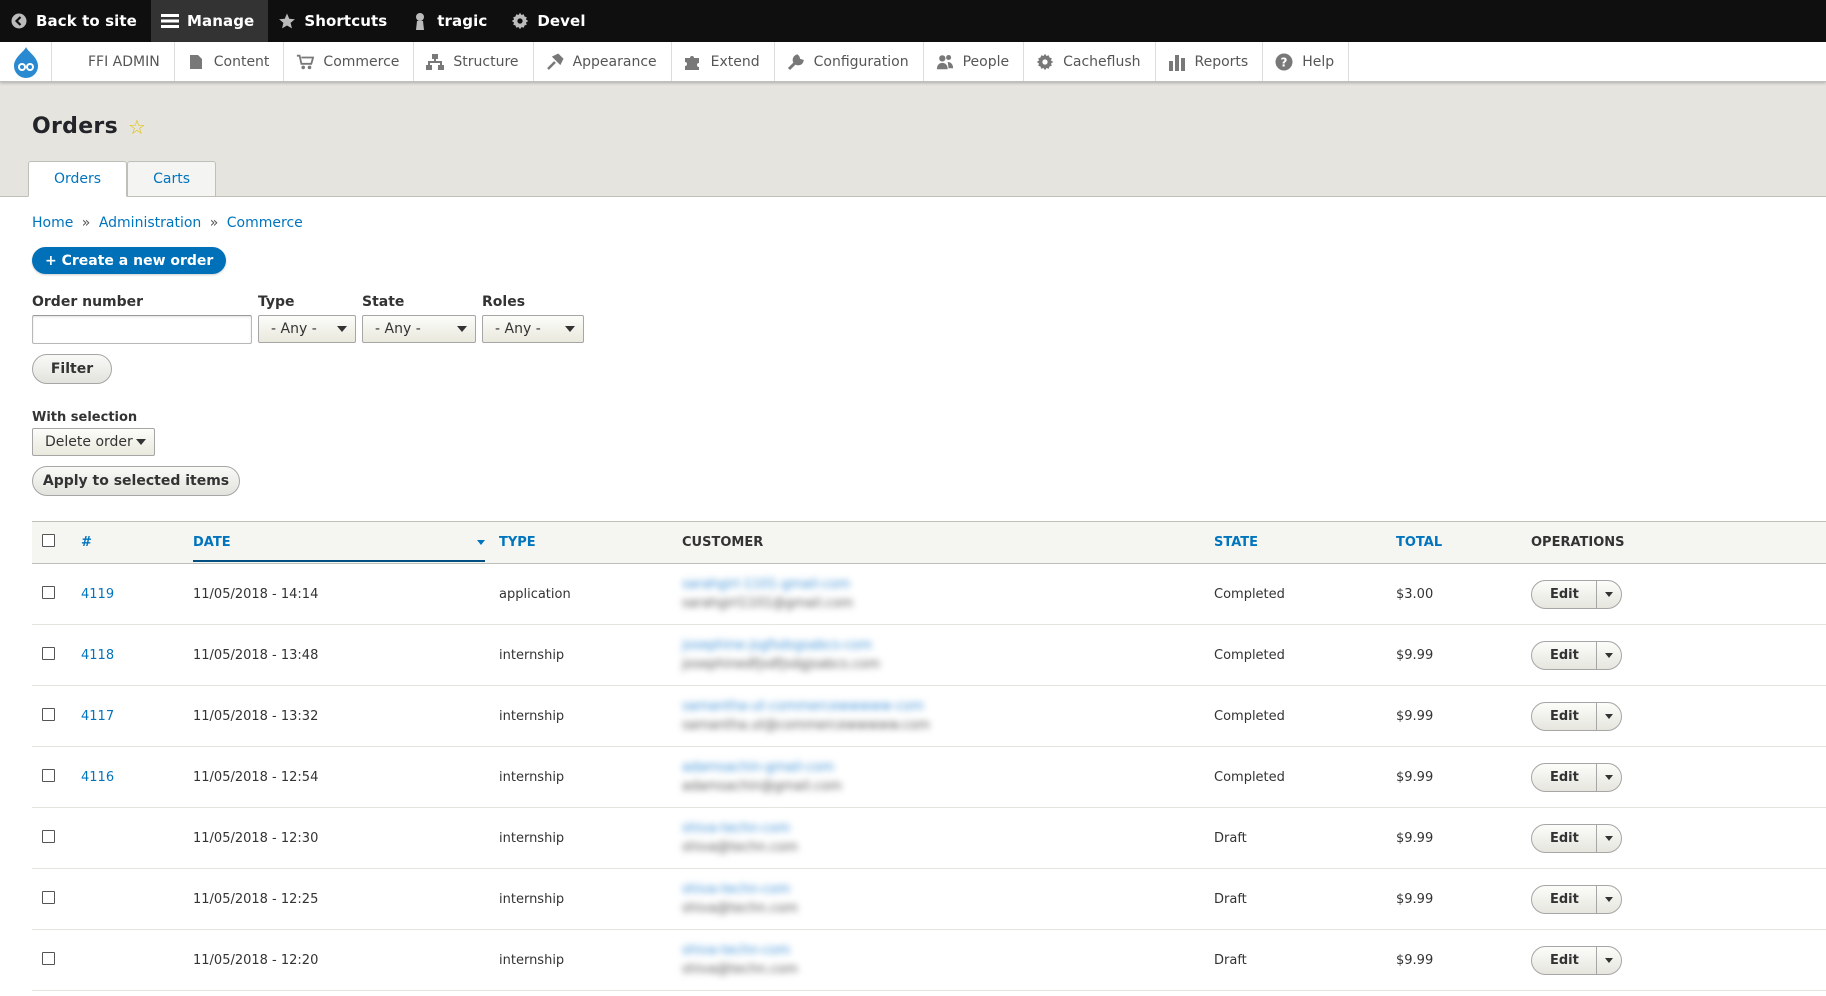 This screenshot has width=1826, height=996. Describe the element at coordinates (26, 61) in the screenshot. I see `drupal-logo-icon` at that location.